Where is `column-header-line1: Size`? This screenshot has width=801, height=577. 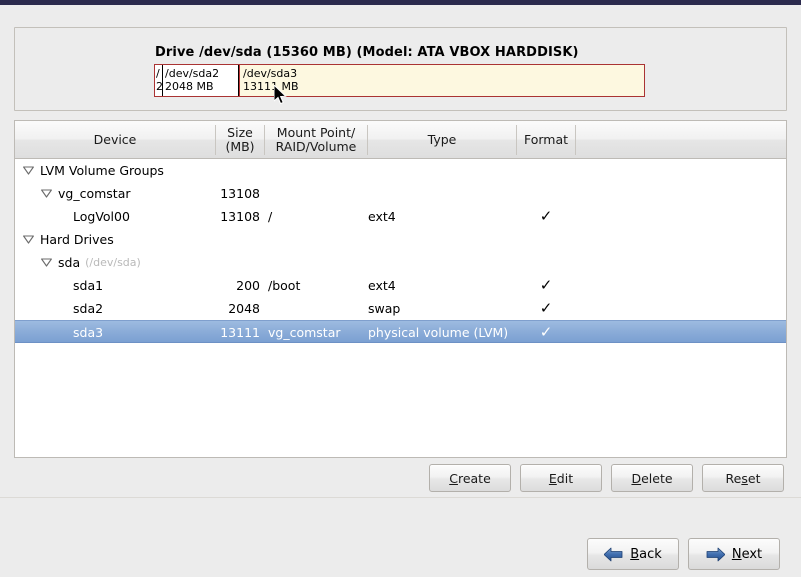 column-header-line1: Size is located at coordinates (240, 132).